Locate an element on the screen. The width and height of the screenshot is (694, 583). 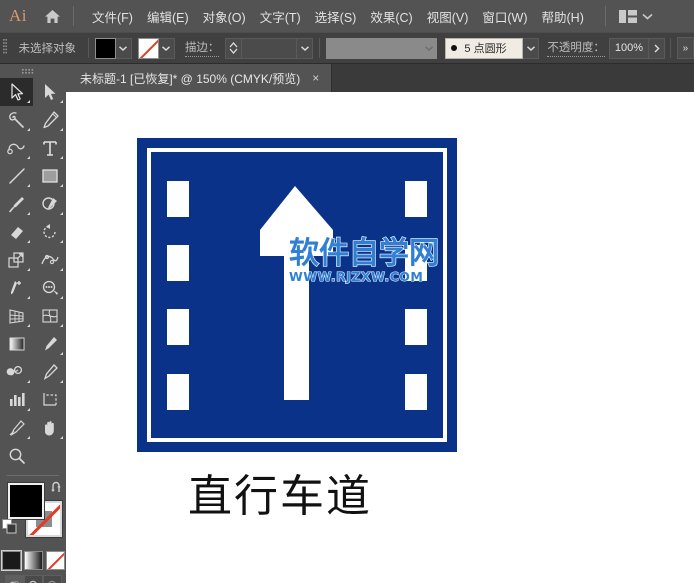
menu-help: 帮助(H) is located at coordinates (563, 16).